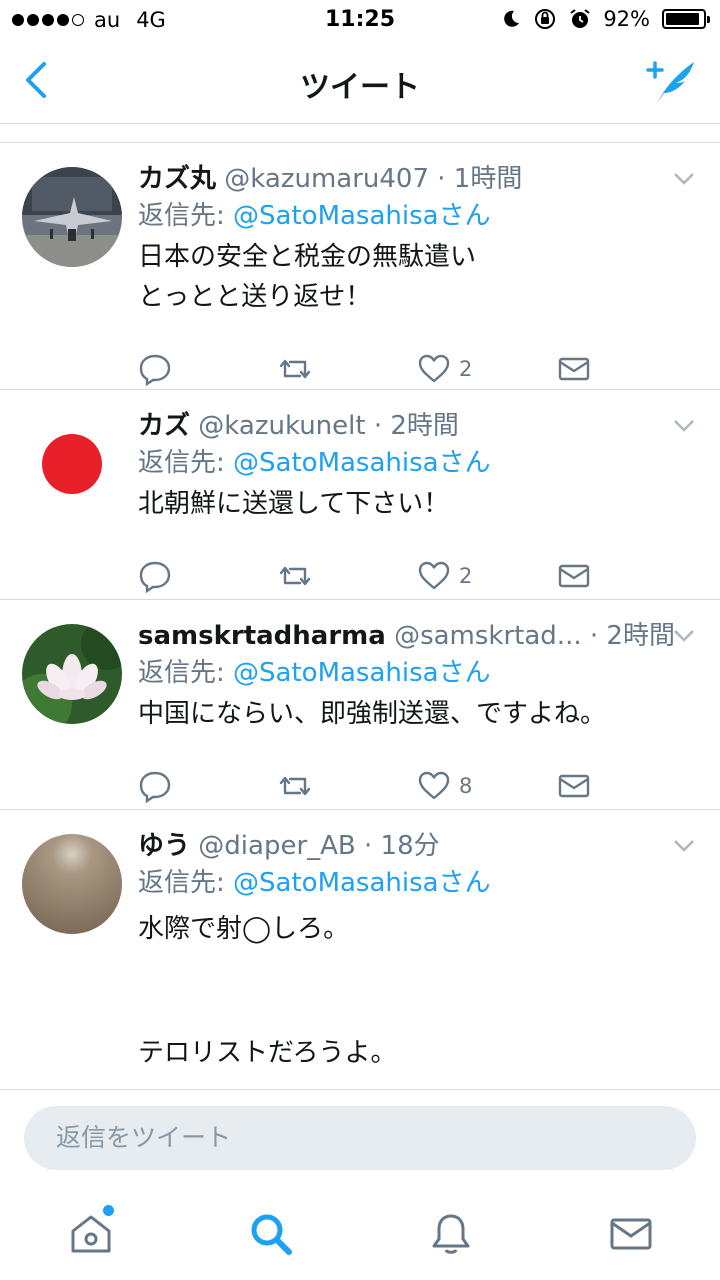  Describe the element at coordinates (480, 179) in the screenshot. I see `tweet-time: · 1時間` at that location.